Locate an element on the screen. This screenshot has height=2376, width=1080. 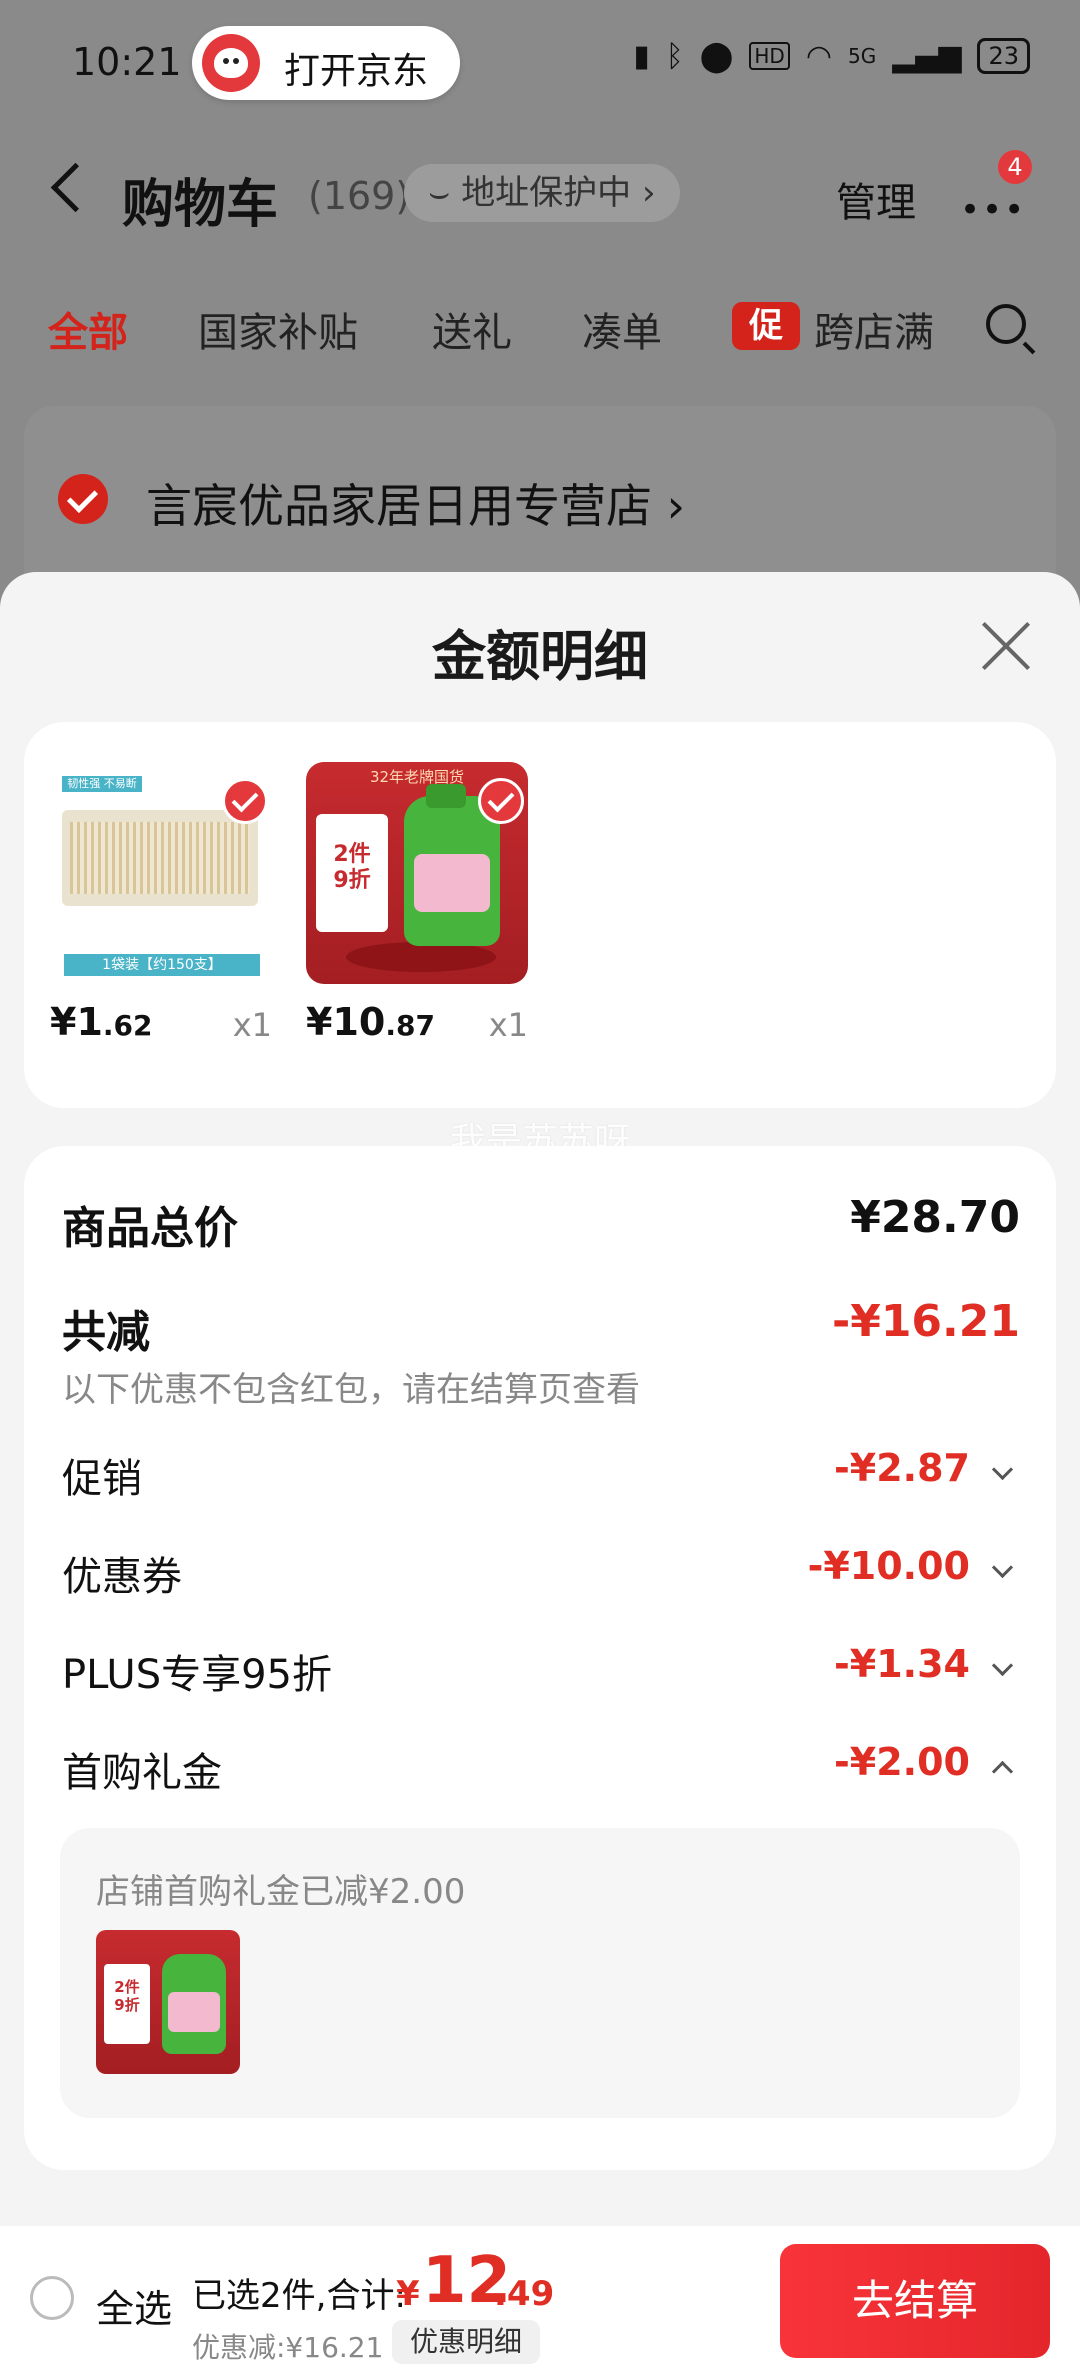
product-price: ¥1.62 is located at coordinates (101, 1022).